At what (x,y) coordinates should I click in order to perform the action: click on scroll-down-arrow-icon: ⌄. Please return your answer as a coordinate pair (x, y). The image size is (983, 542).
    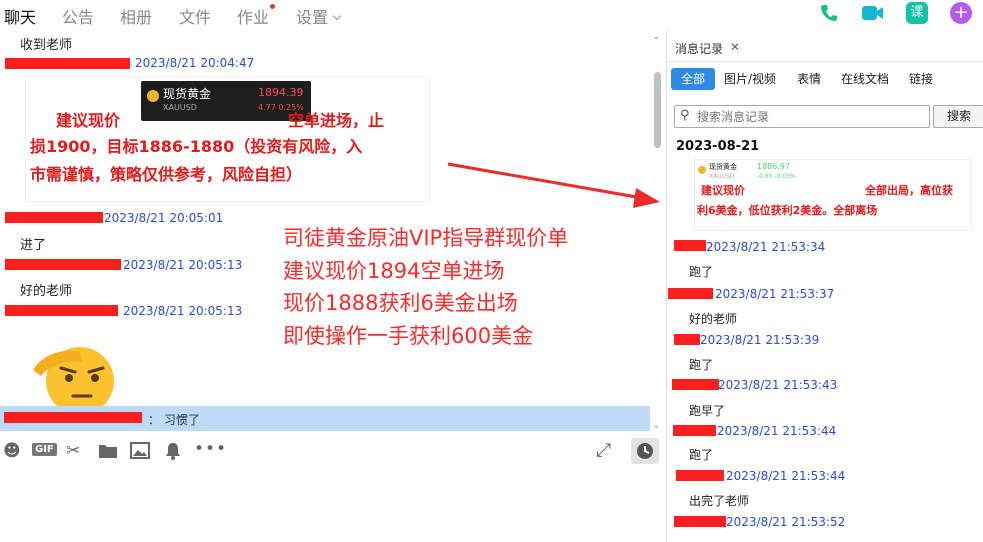
    Looking at the image, I should click on (656, 425).